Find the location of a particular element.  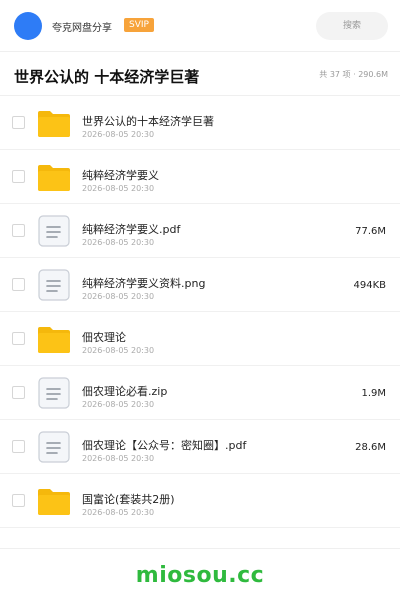

file-row: 纯粹经济学要义 2026-08-05 20:30 is located at coordinates (200, 177).